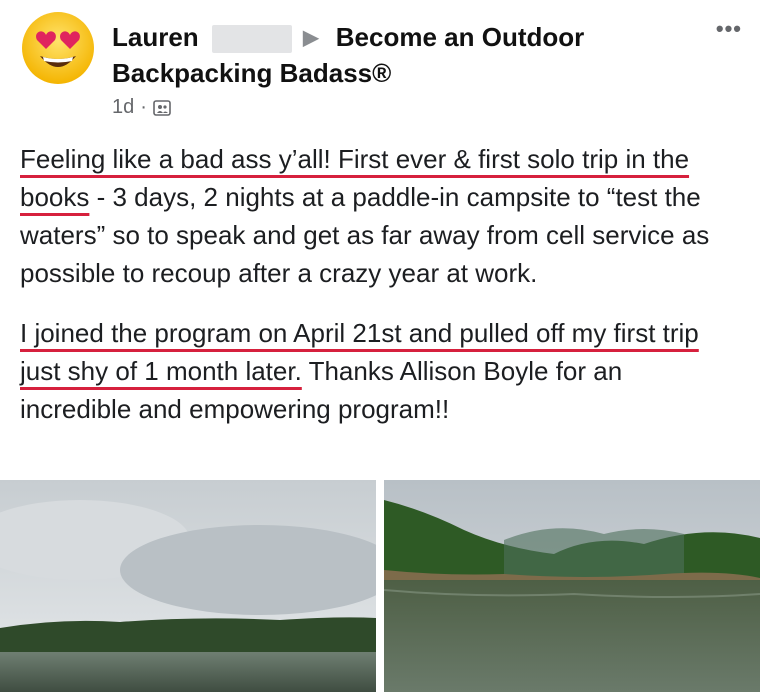  What do you see at coordinates (123, 107) in the screenshot?
I see `post-timestamp: 1d` at bounding box center [123, 107].